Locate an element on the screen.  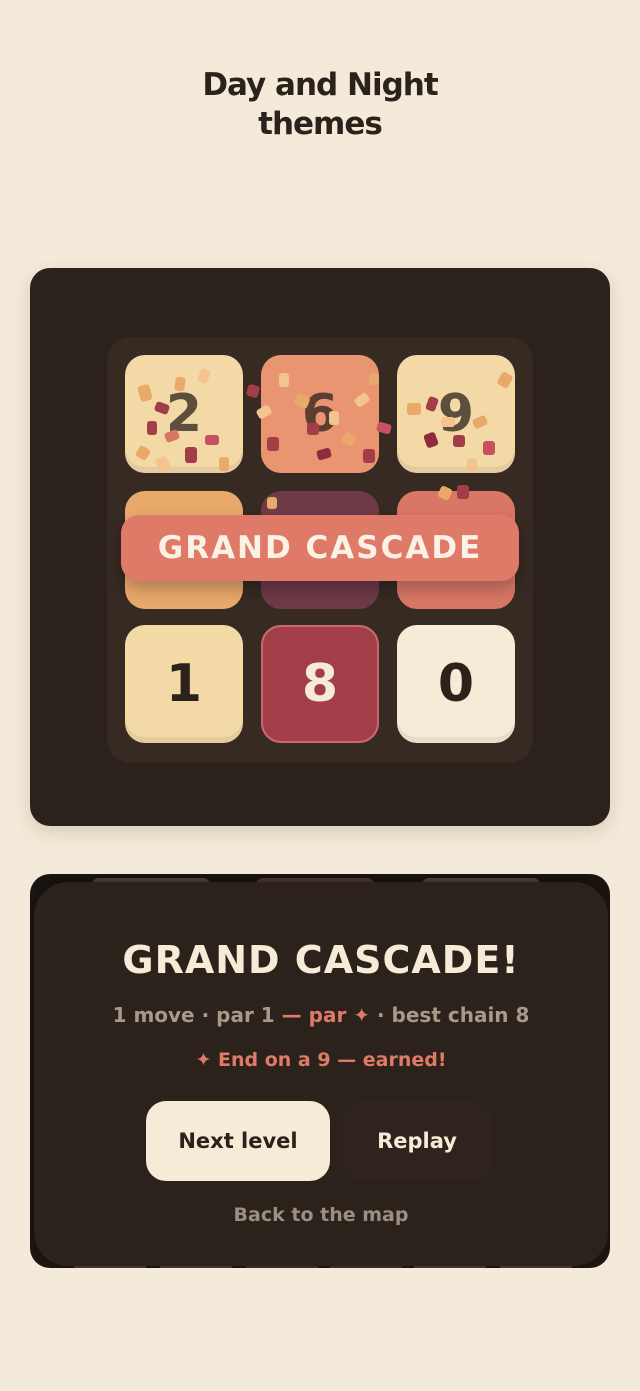
tile-r1c1: 2 is located at coordinates (184, 414).